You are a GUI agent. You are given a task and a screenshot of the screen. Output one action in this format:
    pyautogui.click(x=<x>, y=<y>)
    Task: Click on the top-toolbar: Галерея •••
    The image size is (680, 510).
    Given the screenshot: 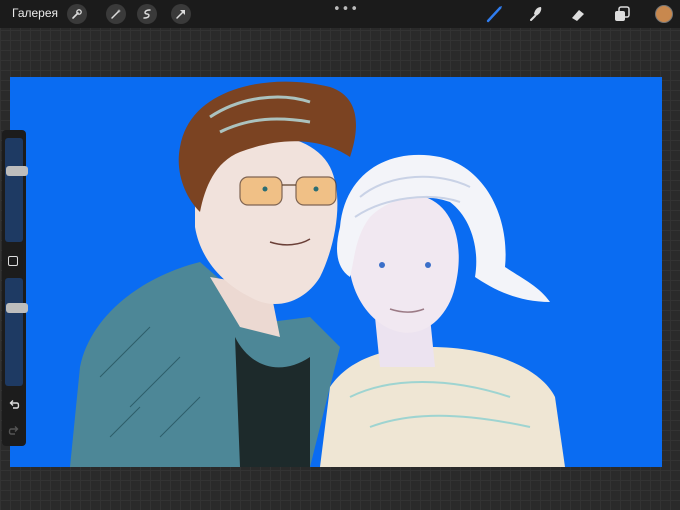 What is the action you would take?
    pyautogui.click(x=340, y=14)
    